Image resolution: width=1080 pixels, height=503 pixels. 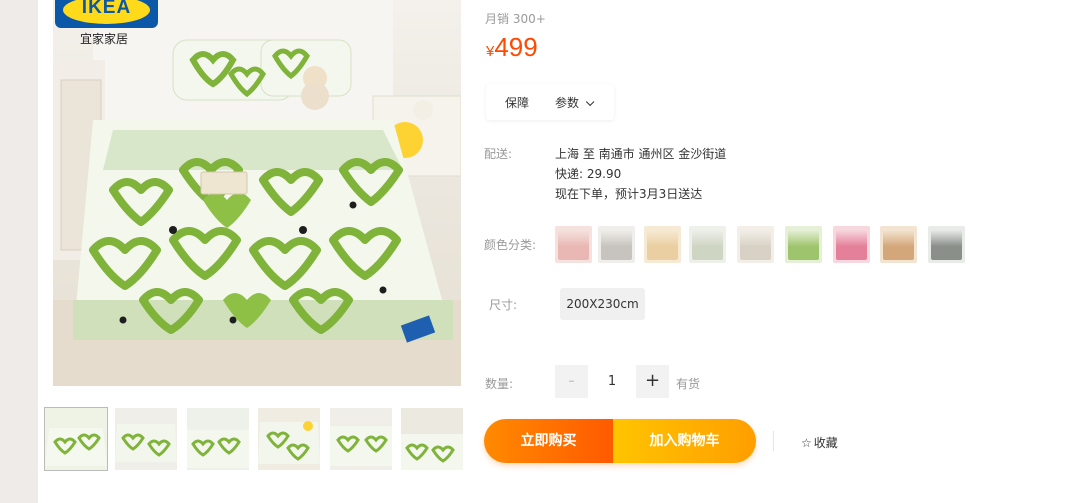 What do you see at coordinates (499, 384) in the screenshot?
I see `quantity-label: 数量:` at bounding box center [499, 384].